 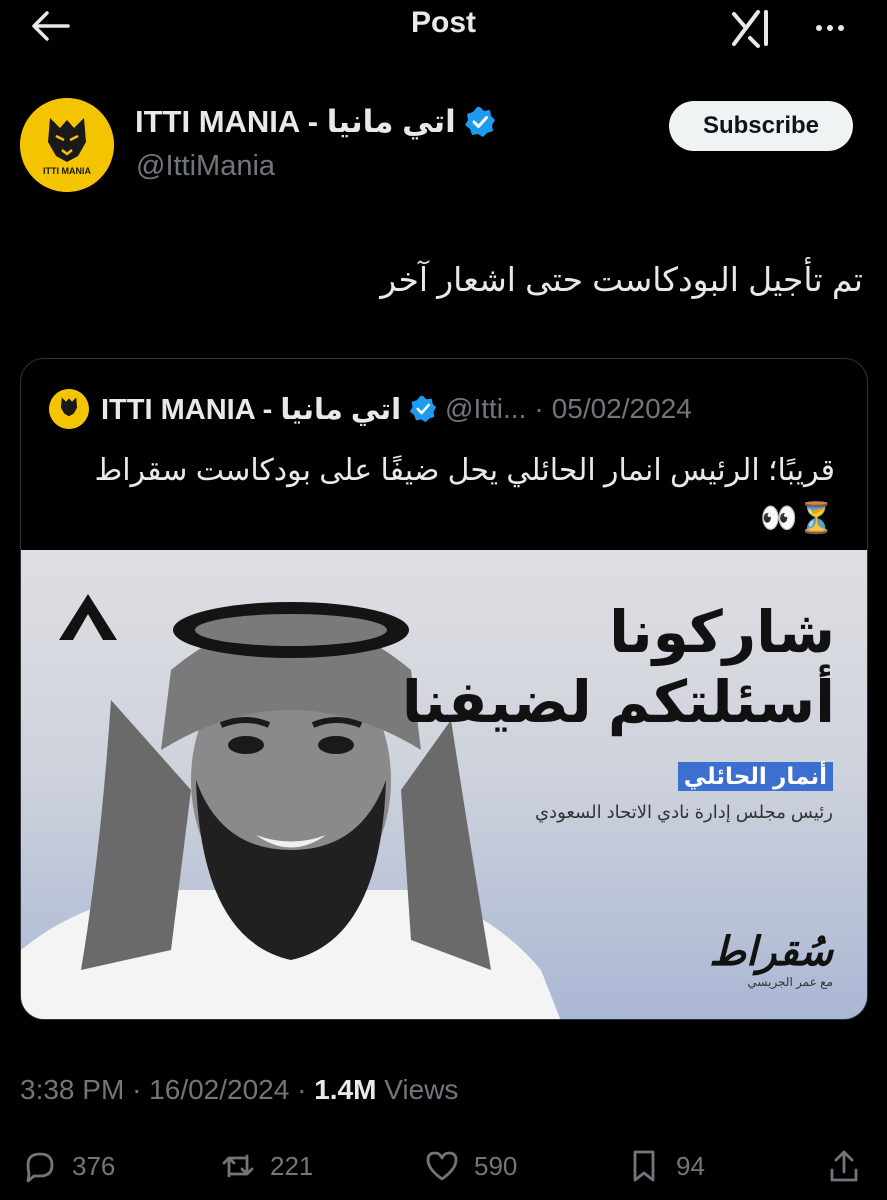 I want to click on post-text: تم تأجيل البودكاست حتى اشعار آخر, so click(x=621, y=279).